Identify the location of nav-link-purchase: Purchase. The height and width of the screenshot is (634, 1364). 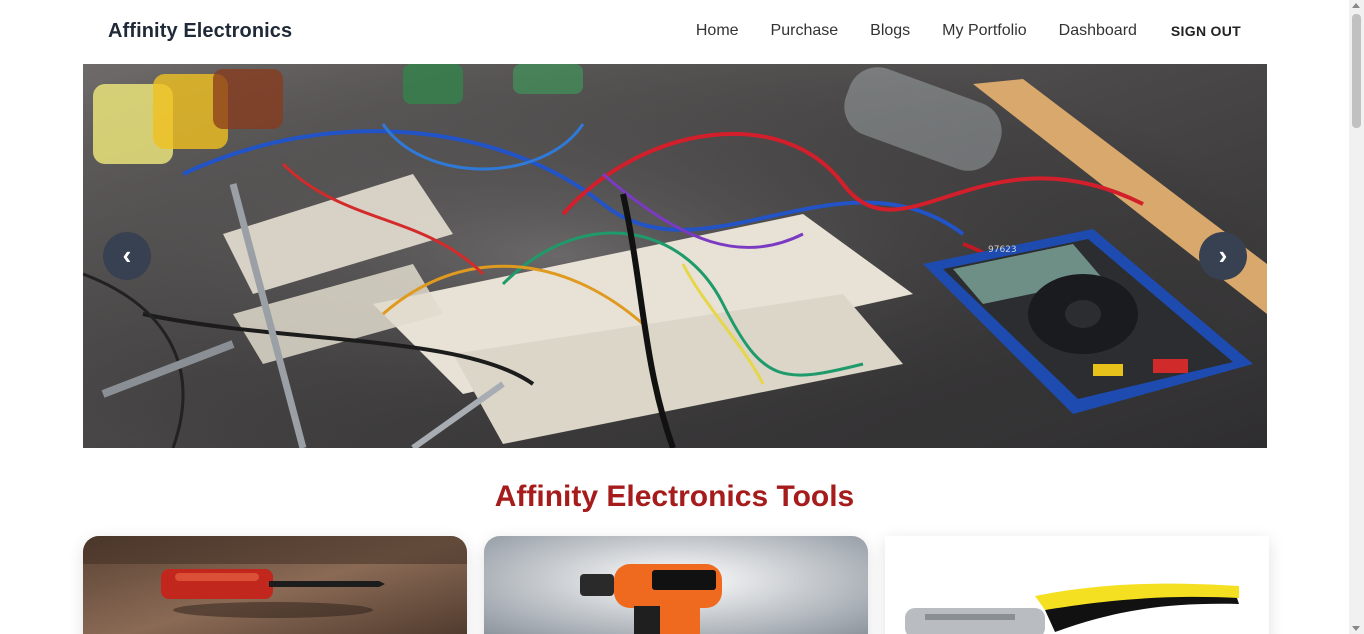
(805, 31).